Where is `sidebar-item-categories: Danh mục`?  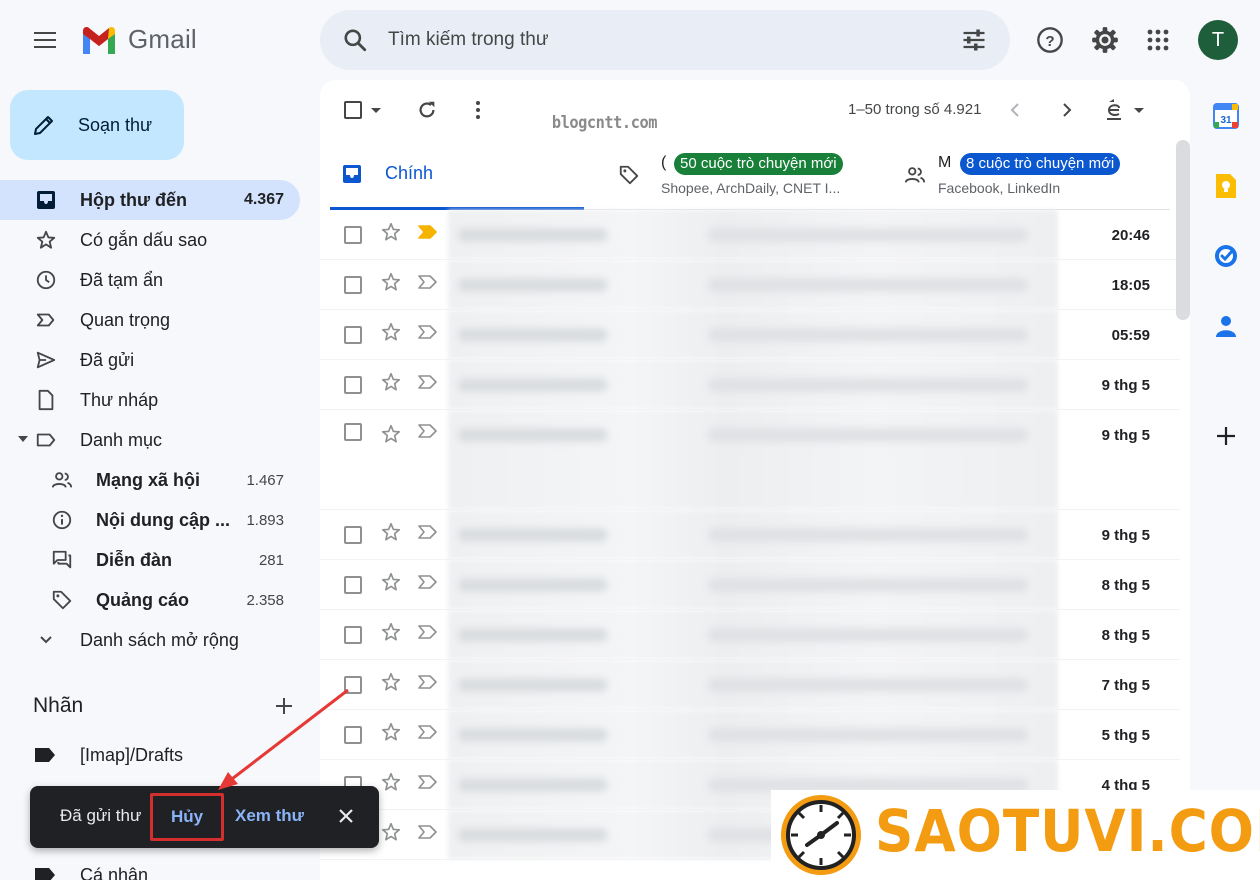
sidebar-item-categories: Danh mục is located at coordinates (150, 440).